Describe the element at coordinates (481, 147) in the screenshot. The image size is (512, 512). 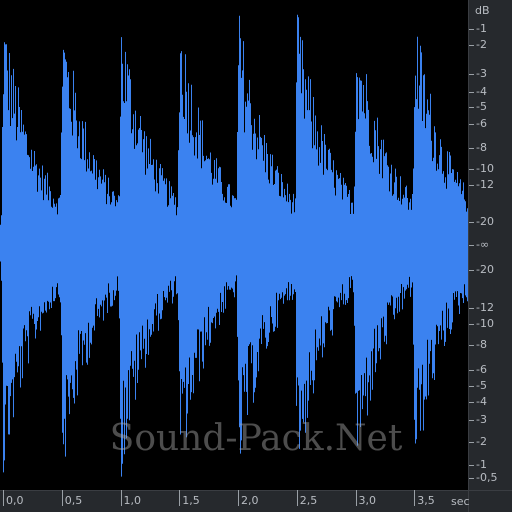
I see `db-label-upper-6: -8` at that location.